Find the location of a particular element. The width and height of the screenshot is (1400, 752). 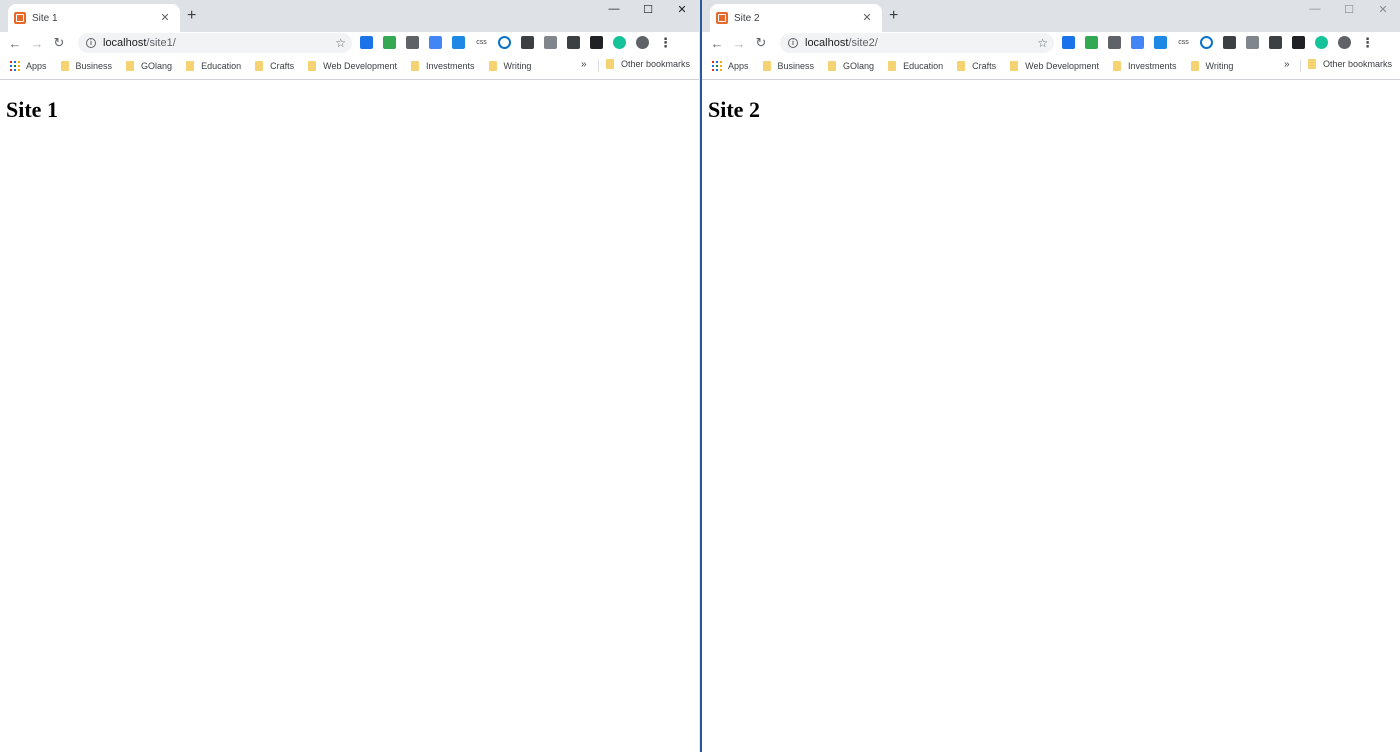

url-path: /site2/ is located at coordinates (863, 43).